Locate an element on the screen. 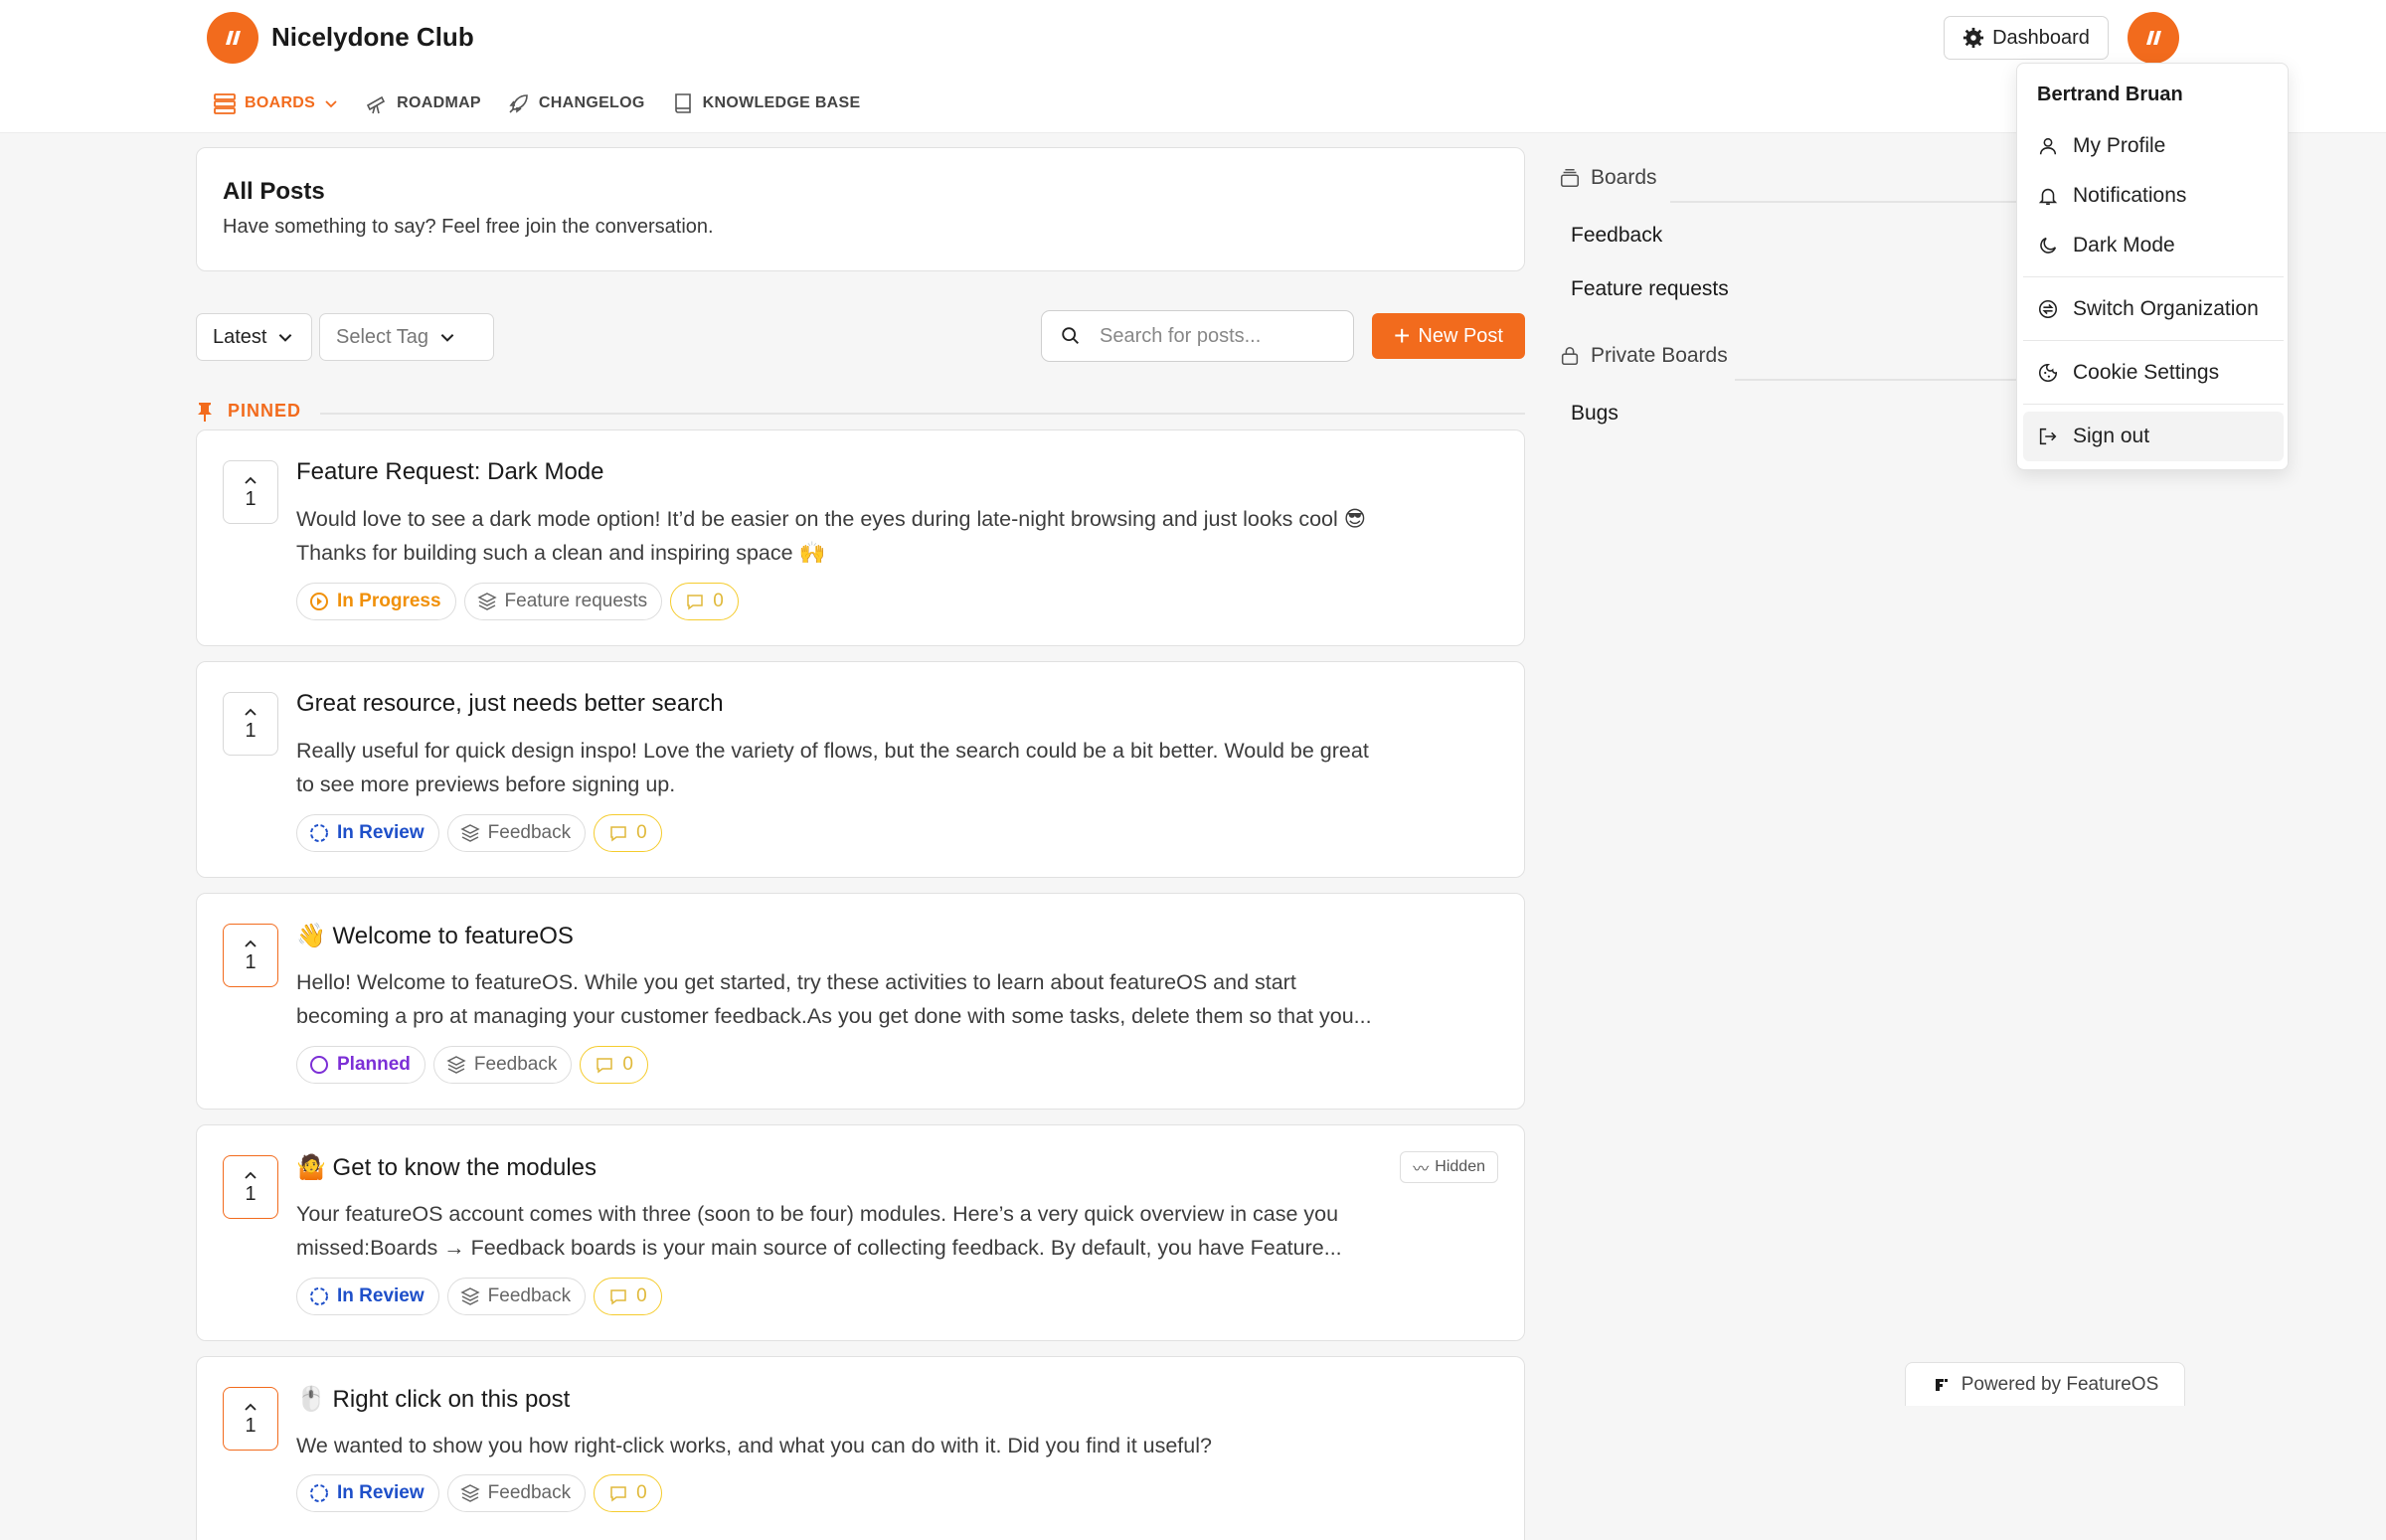  search-input is located at coordinates (1219, 336).